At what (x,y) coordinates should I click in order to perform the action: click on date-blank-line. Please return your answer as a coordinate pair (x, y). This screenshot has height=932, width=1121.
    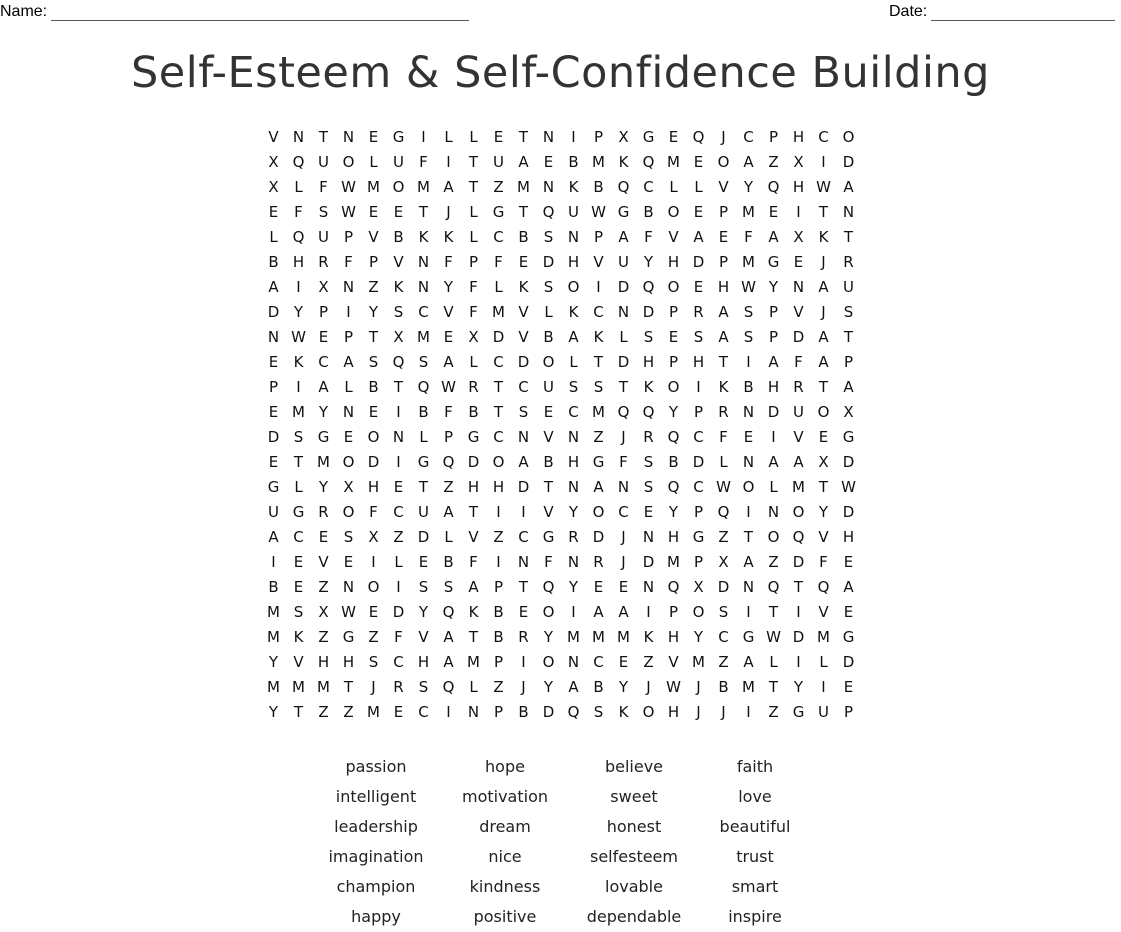
    Looking at the image, I should click on (1023, 13).